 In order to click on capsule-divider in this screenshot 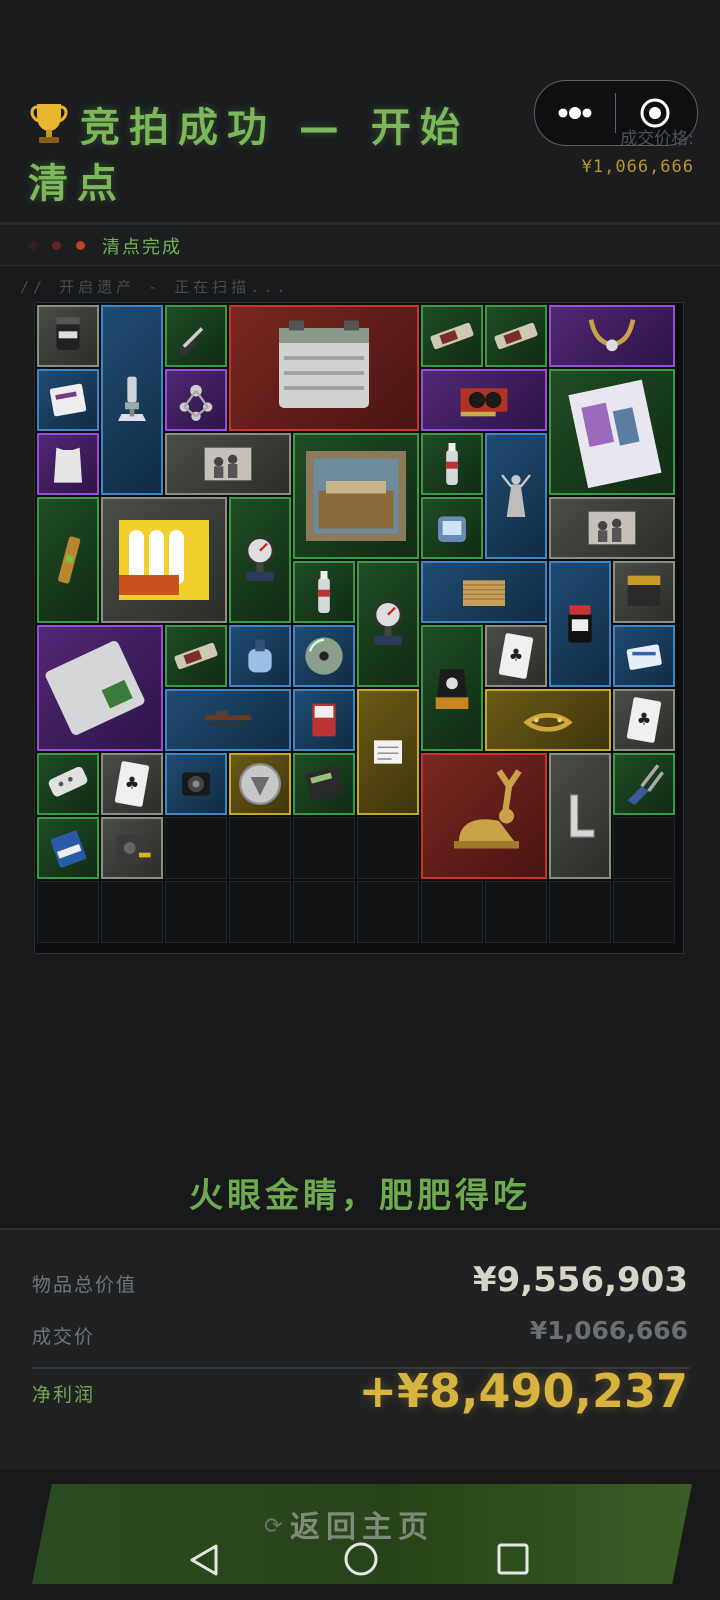, I will do `click(615, 113)`.